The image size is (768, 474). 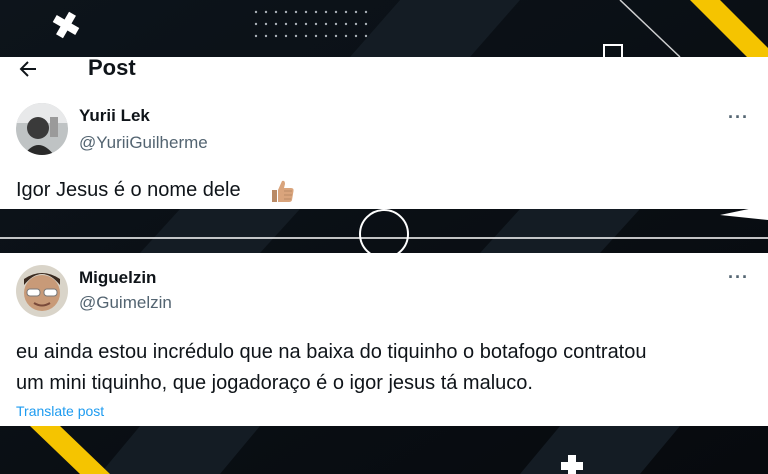 I want to click on translate-post-link: Translate post, so click(x=60, y=411).